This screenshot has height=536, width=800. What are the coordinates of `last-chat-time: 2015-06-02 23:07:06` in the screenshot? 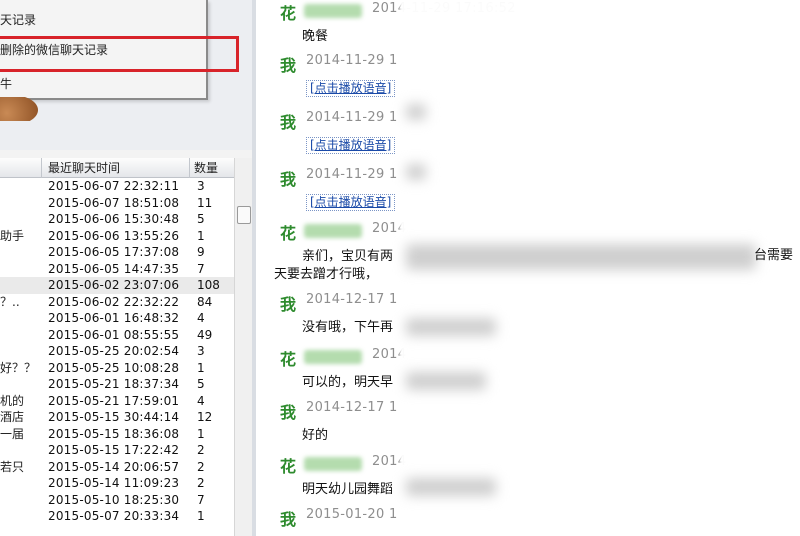 It's located at (114, 285).